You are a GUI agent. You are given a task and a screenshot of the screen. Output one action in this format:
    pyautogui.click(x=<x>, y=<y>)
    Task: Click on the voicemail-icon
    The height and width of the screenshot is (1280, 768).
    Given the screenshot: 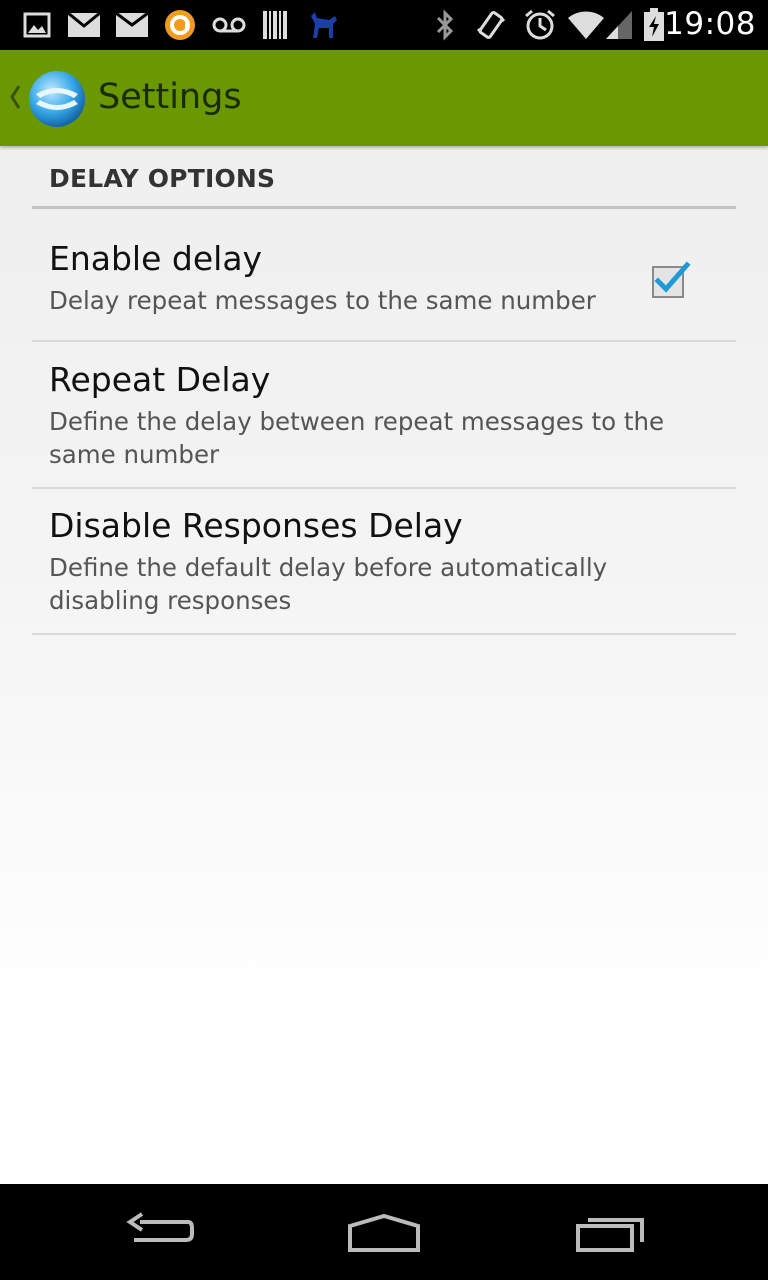 What is the action you would take?
    pyautogui.click(x=229, y=25)
    